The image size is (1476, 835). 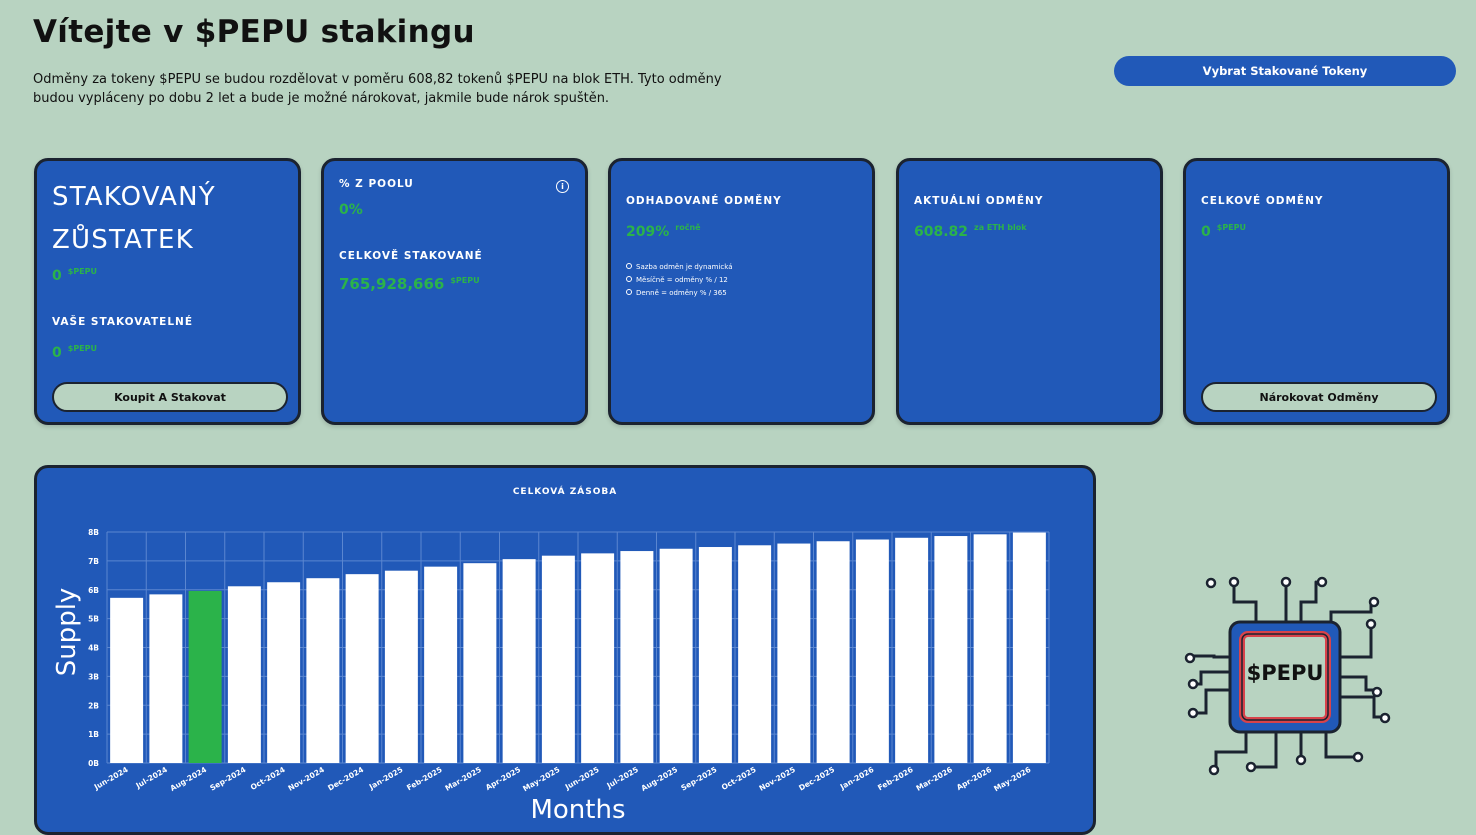 What do you see at coordinates (816, 779) in the screenshot?
I see `x-tick-label: Dec-2025` at bounding box center [816, 779].